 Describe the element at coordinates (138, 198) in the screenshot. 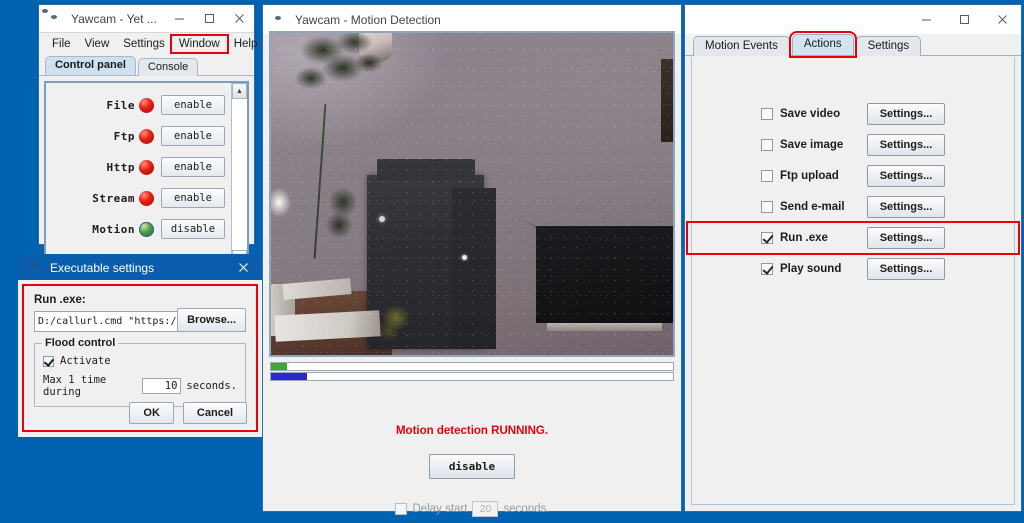

I see `control-row-stream: Stream enable` at that location.